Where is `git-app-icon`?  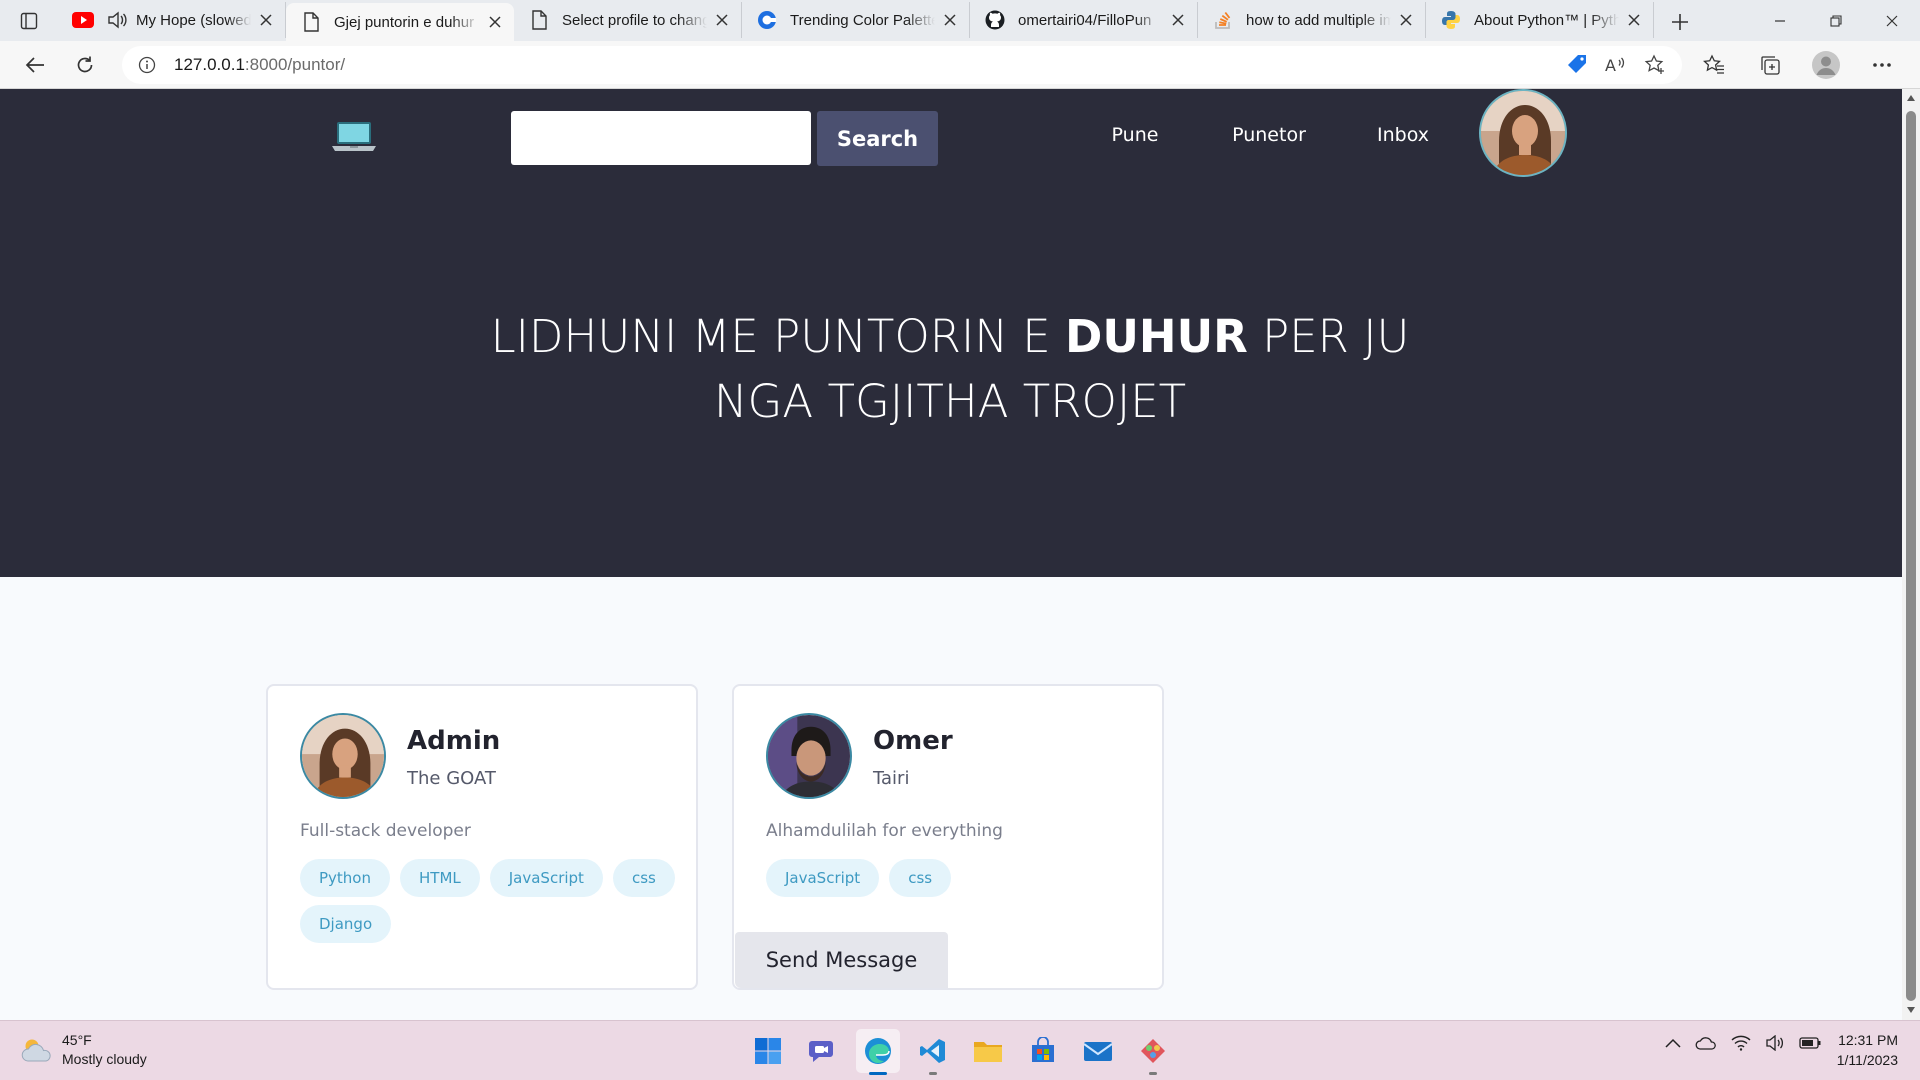
git-app-icon is located at coordinates (1153, 1052).